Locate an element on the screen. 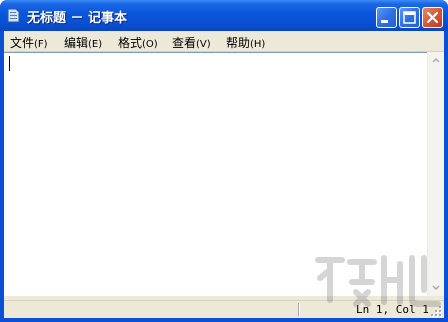 This screenshot has width=448, height=322. window-frame-bottom is located at coordinates (224, 320).